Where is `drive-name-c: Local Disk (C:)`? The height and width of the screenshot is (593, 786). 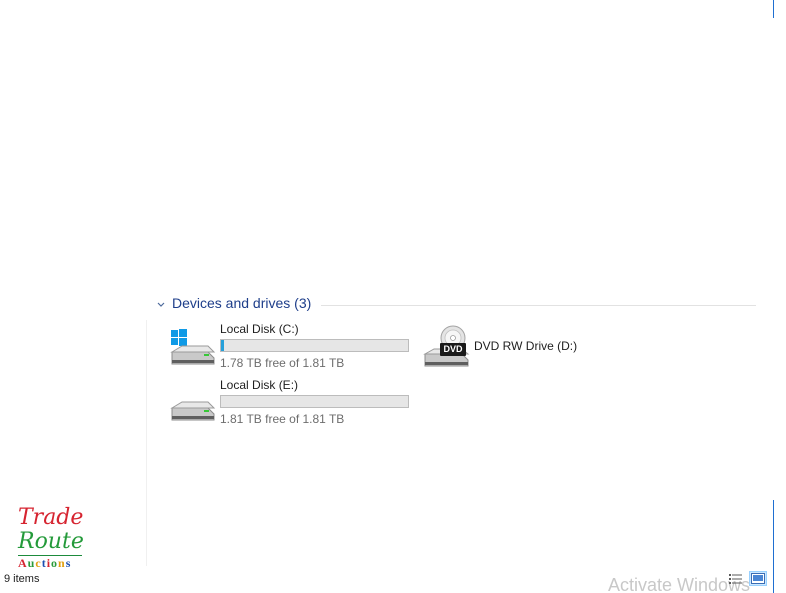
drive-name-c: Local Disk (C:) is located at coordinates (259, 329).